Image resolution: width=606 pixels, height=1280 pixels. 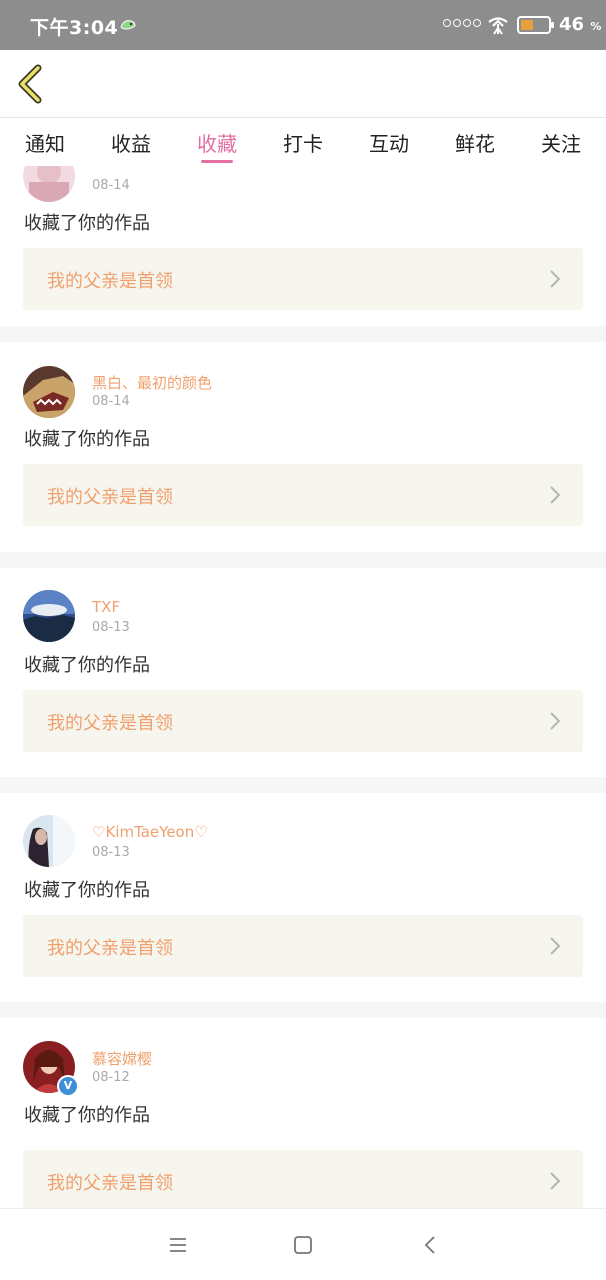 What do you see at coordinates (580, 24) in the screenshot?
I see `battery-percent: 46 %` at bounding box center [580, 24].